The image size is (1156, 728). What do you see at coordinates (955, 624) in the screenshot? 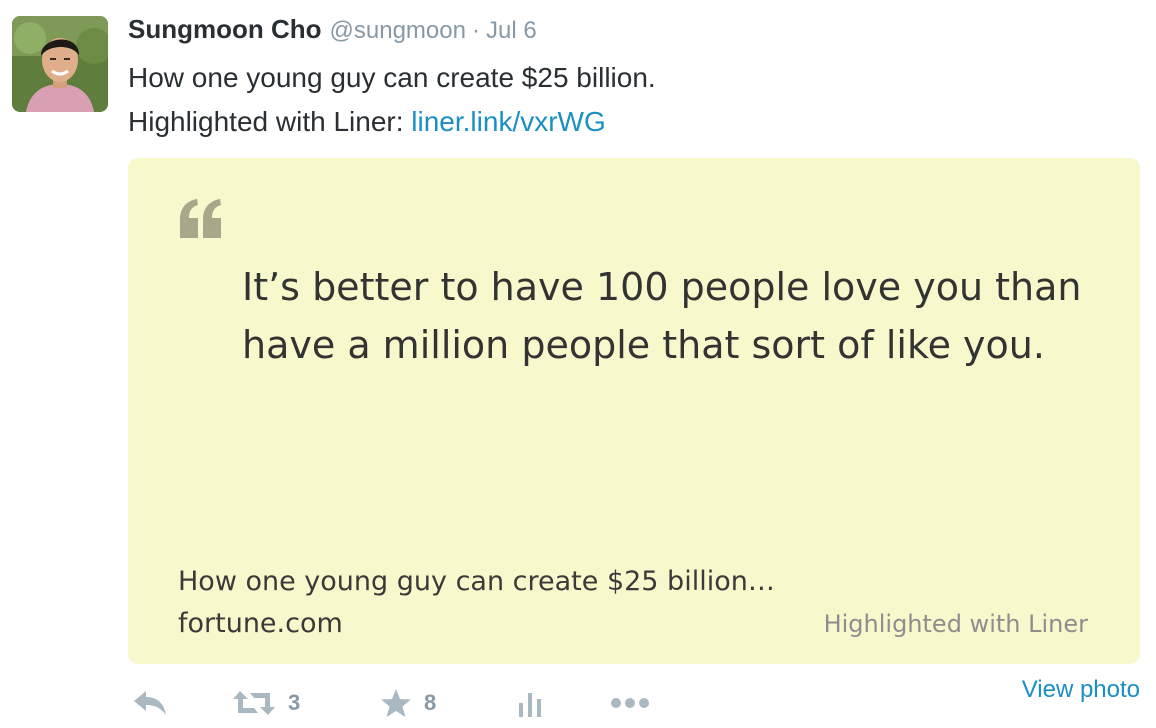
I see `liner-watermark: Highlighted with Liner` at bounding box center [955, 624].